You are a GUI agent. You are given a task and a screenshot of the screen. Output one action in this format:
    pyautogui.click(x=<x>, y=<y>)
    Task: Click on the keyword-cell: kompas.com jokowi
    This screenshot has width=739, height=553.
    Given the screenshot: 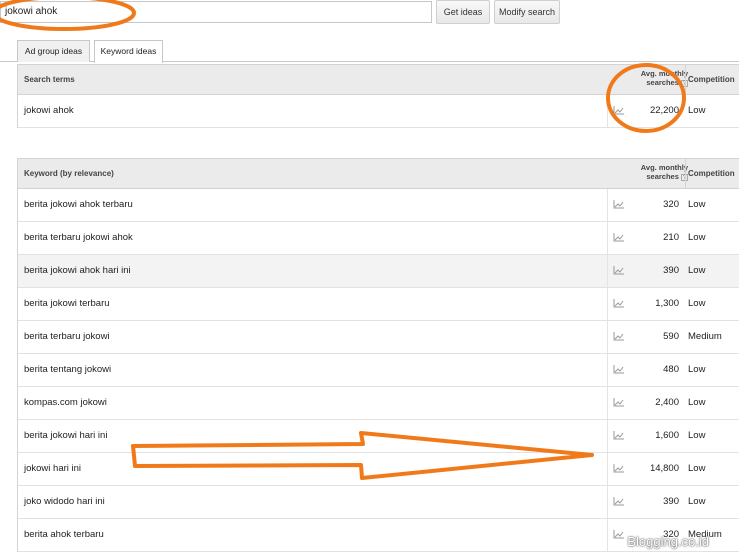 What is the action you would take?
    pyautogui.click(x=65, y=403)
    